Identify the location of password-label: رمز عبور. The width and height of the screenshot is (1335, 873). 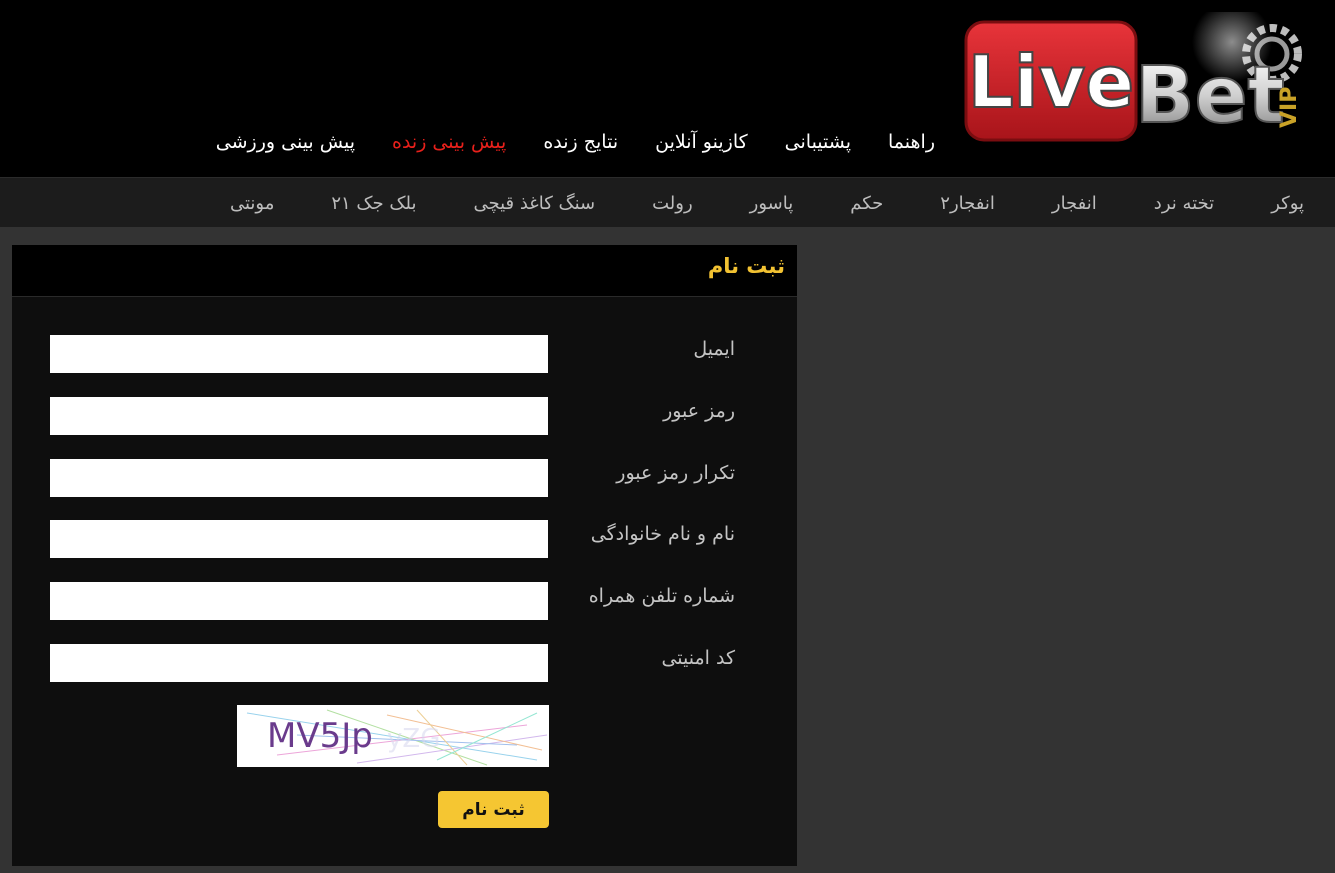
(699, 411).